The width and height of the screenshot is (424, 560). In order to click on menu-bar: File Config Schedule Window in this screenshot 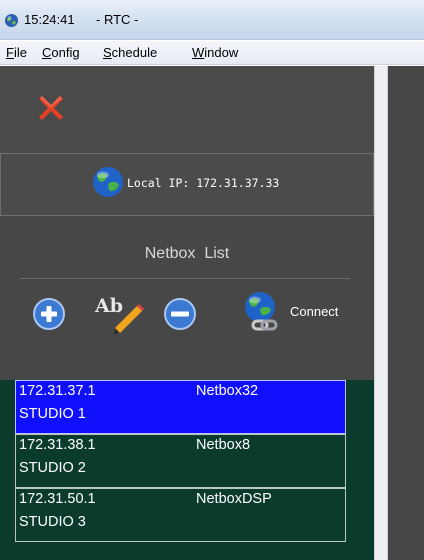, I will do `click(212, 53)`.